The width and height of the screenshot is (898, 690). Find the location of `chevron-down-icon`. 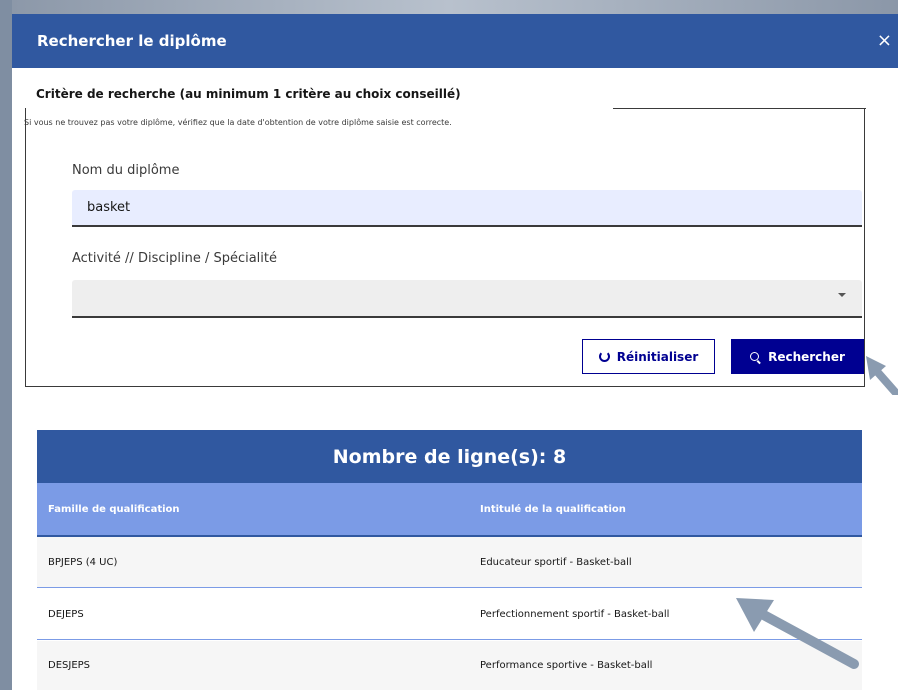

chevron-down-icon is located at coordinates (842, 295).